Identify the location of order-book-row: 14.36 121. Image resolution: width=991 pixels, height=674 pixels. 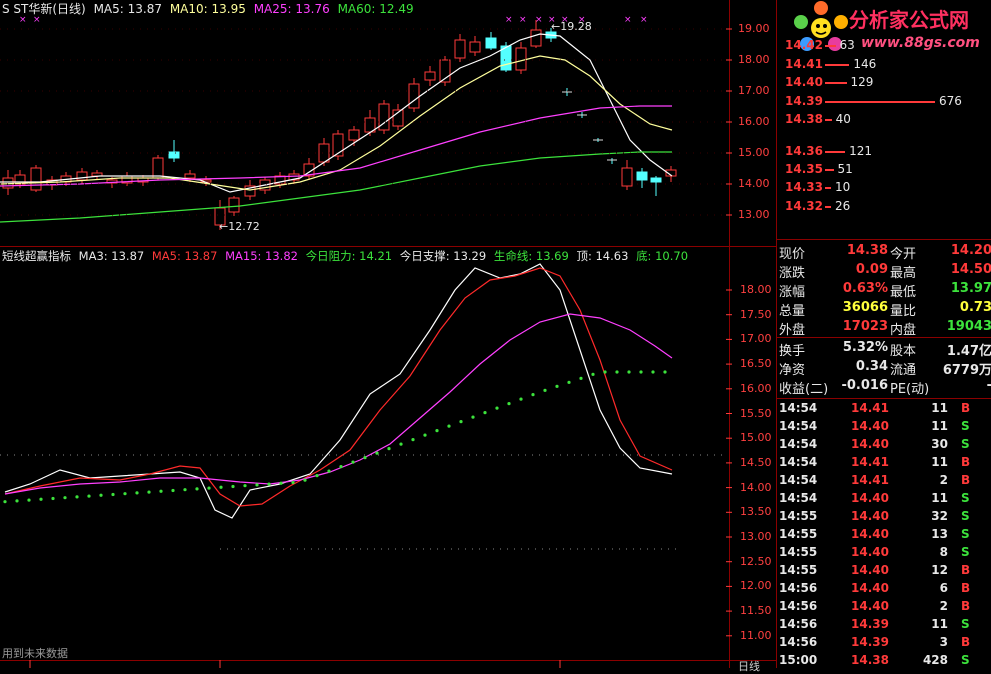
(884, 151).